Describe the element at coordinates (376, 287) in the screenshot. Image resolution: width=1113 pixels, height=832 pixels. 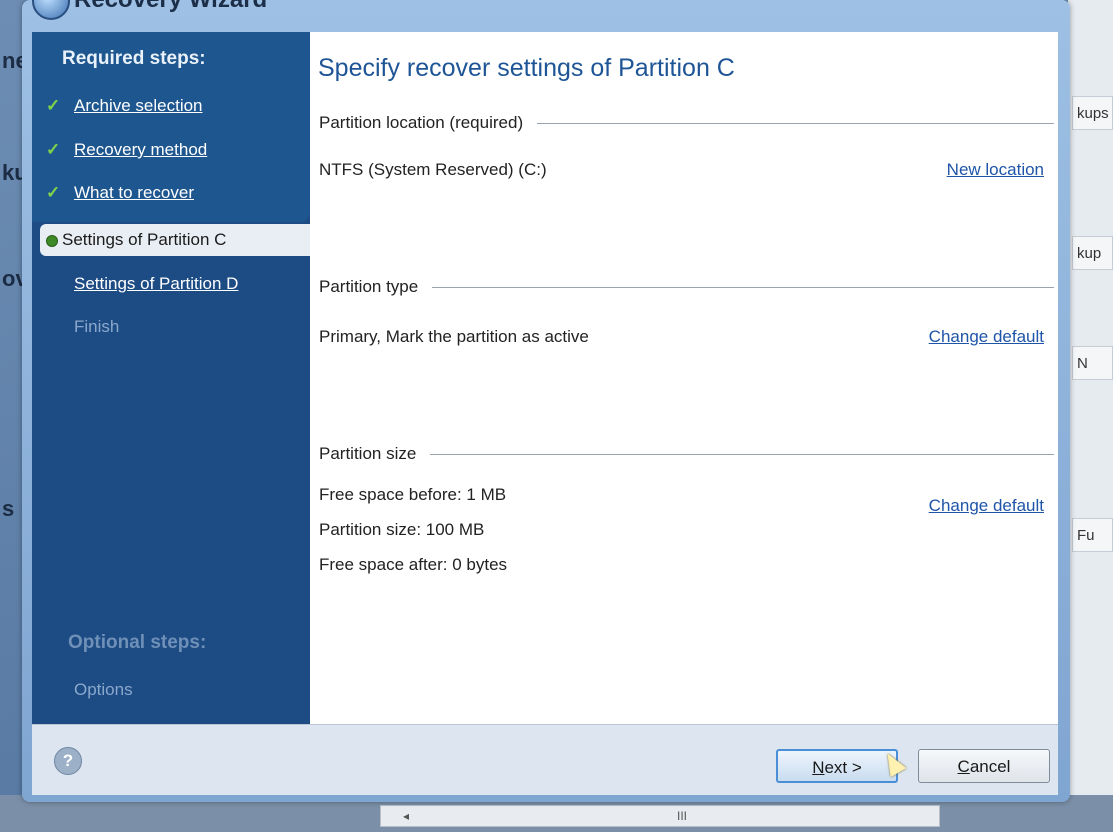
I see `partition-type-label: Partition type` at that location.